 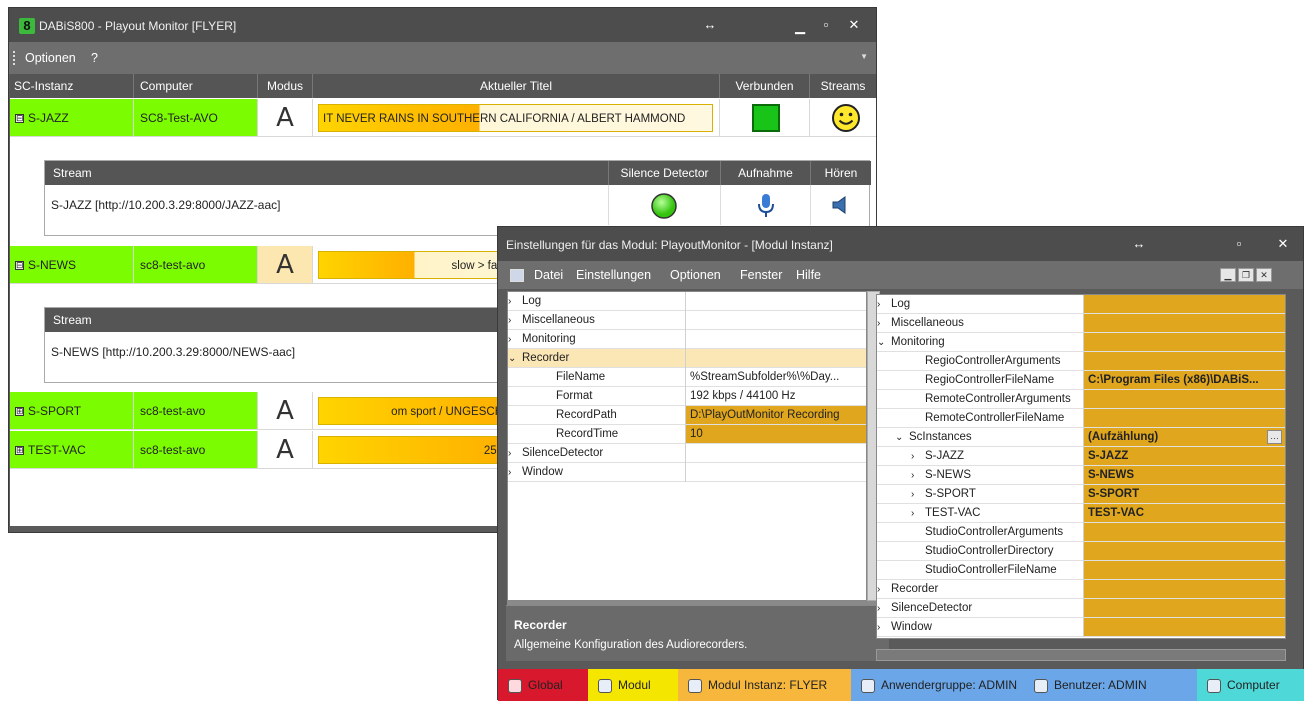 What do you see at coordinates (776, 434) in the screenshot?
I see `property-value: 10` at bounding box center [776, 434].